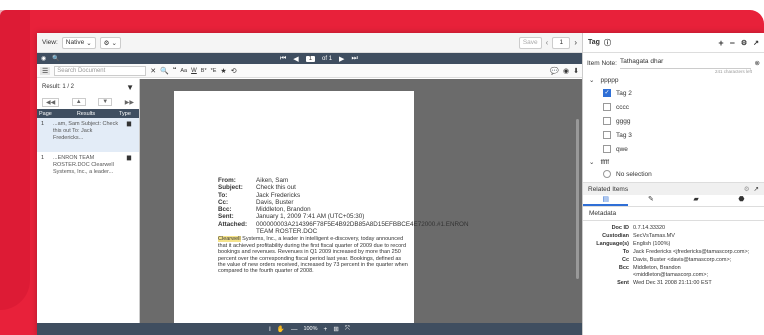 The image size is (764, 335). I want to click on view-select: Native ⌄, so click(78, 42).